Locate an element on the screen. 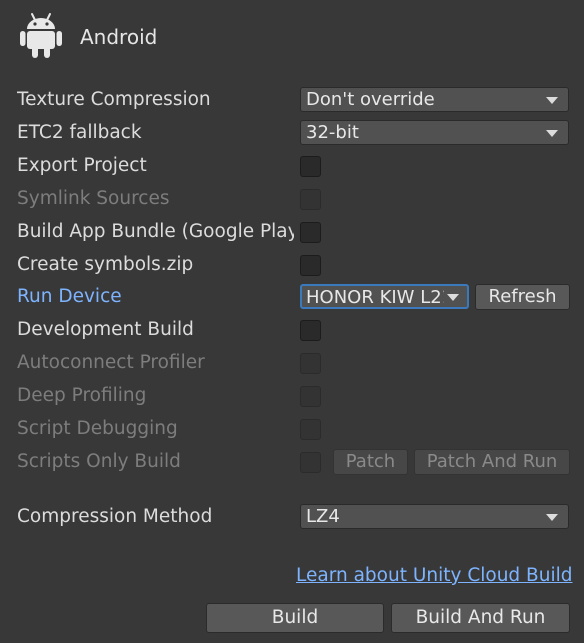 Image resolution: width=584 pixels, height=643 pixels. texture-compression-label: Texture Compression is located at coordinates (114, 99).